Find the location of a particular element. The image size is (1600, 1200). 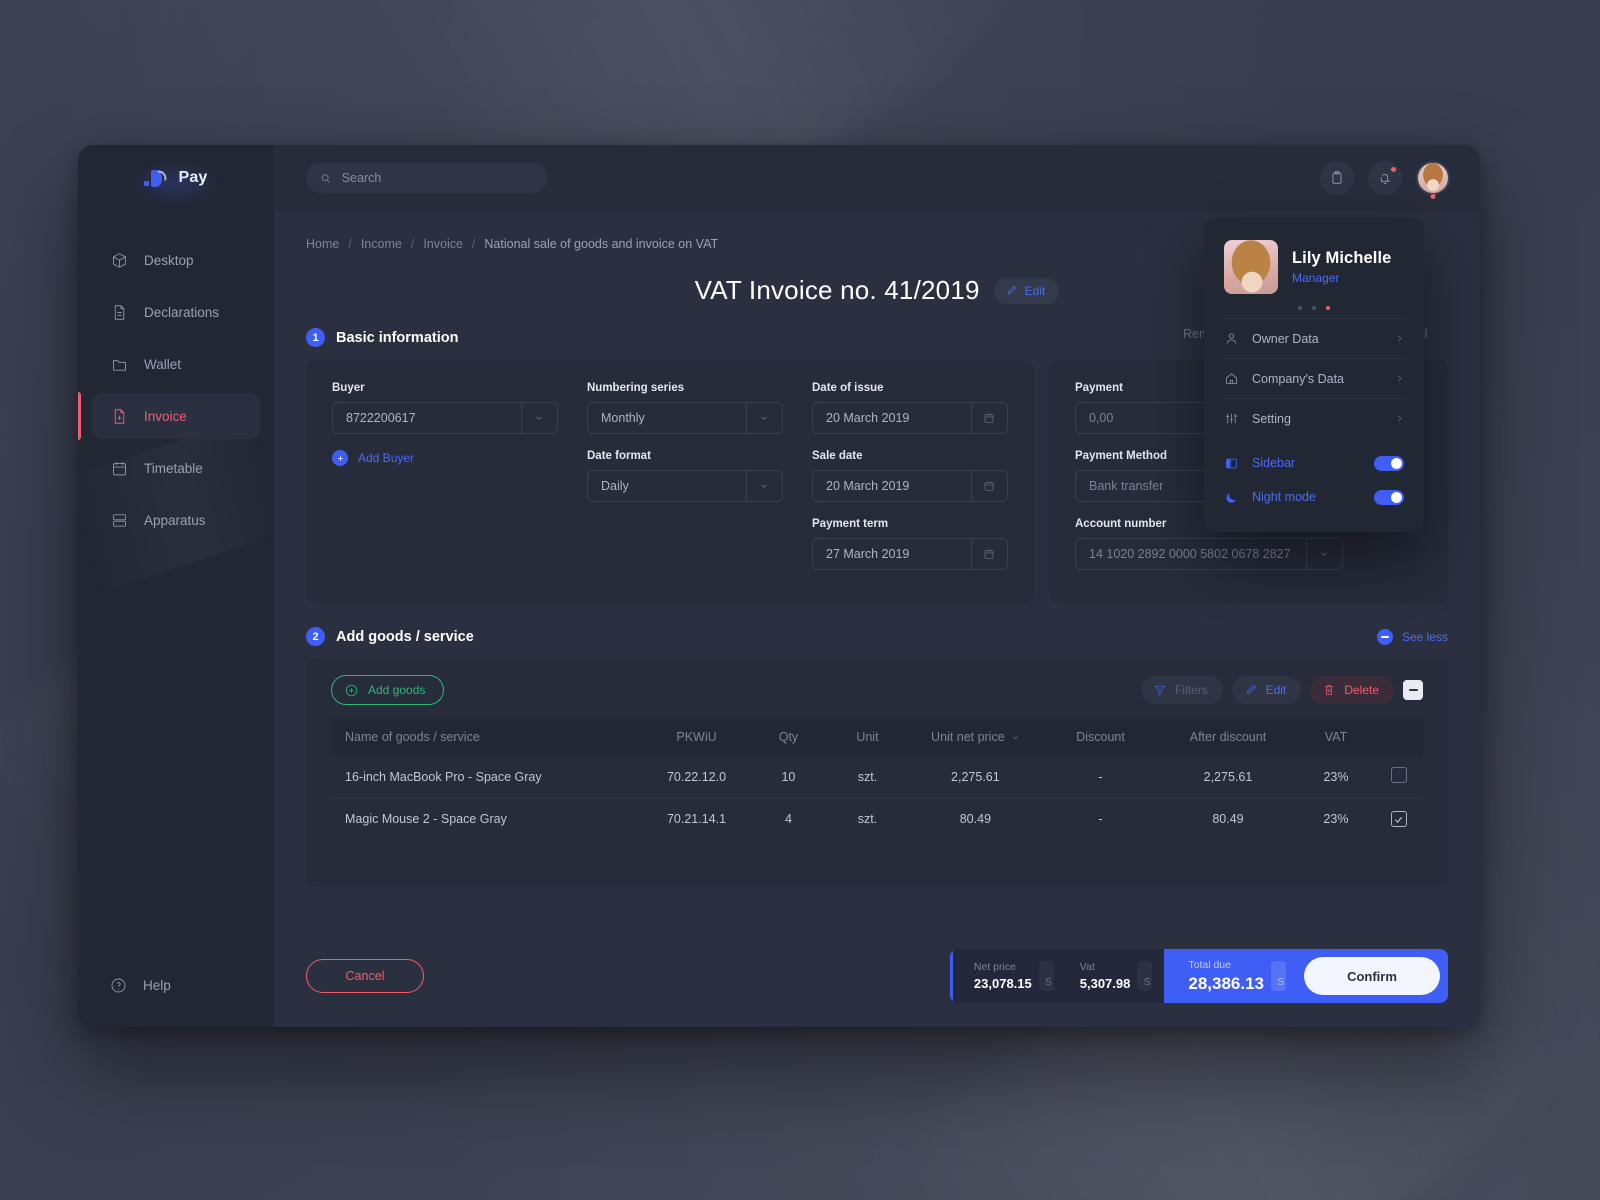

sidebar-icon is located at coordinates (1231, 463).